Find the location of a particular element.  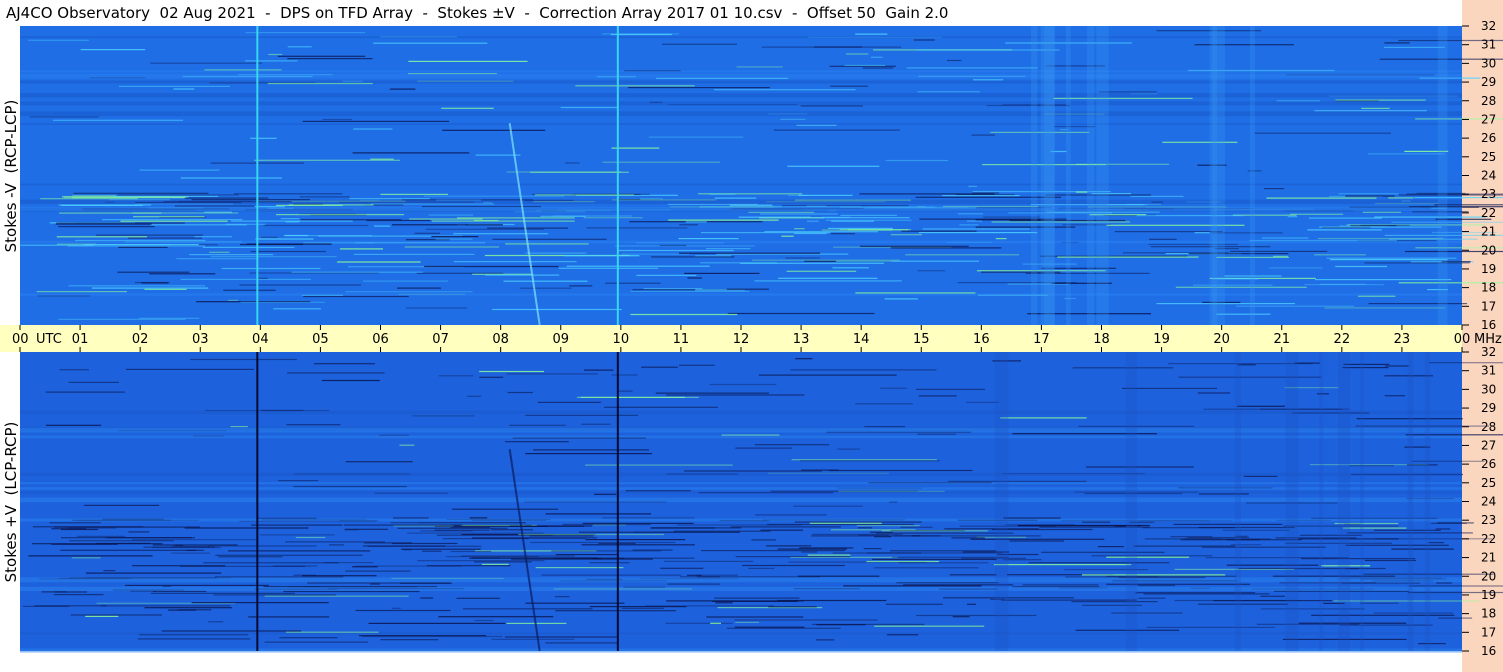

freq-tick-label: 20 is located at coordinates (1488, 250).